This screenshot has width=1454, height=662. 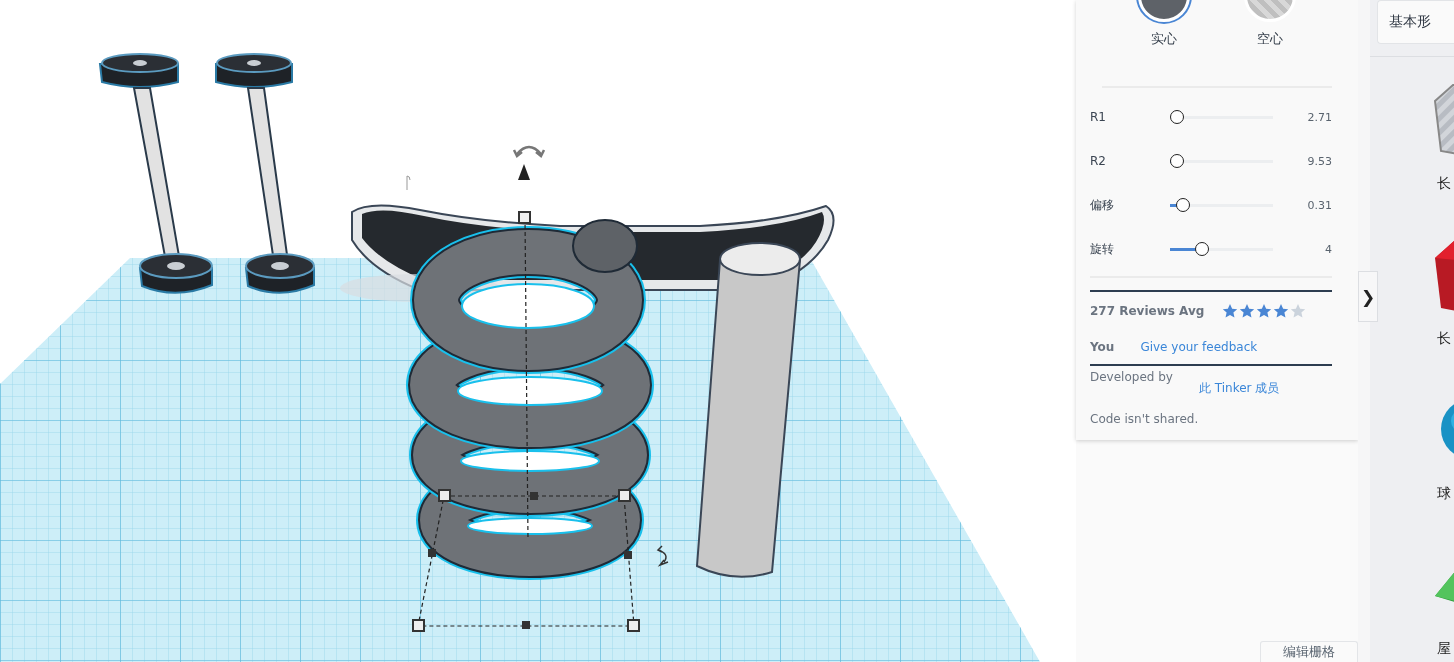 What do you see at coordinates (1098, 117) in the screenshot?
I see `parameter-label: R1` at bounding box center [1098, 117].